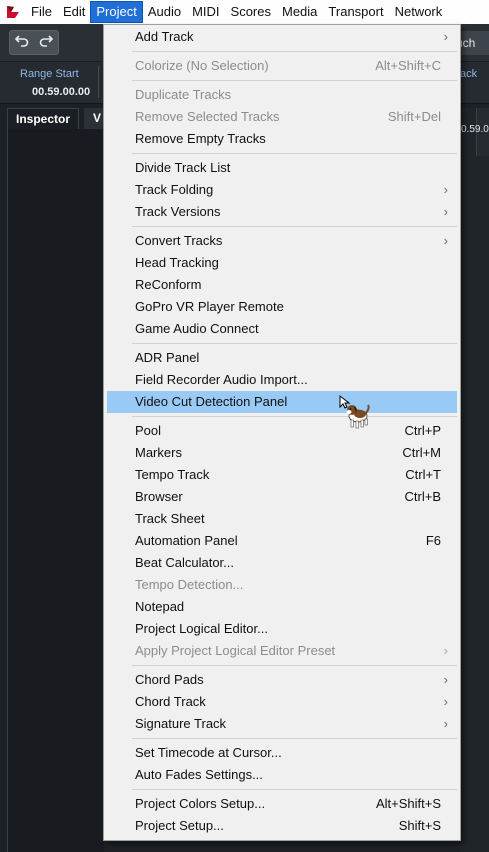  What do you see at coordinates (46, 42) in the screenshot?
I see `redo-icon` at bounding box center [46, 42].